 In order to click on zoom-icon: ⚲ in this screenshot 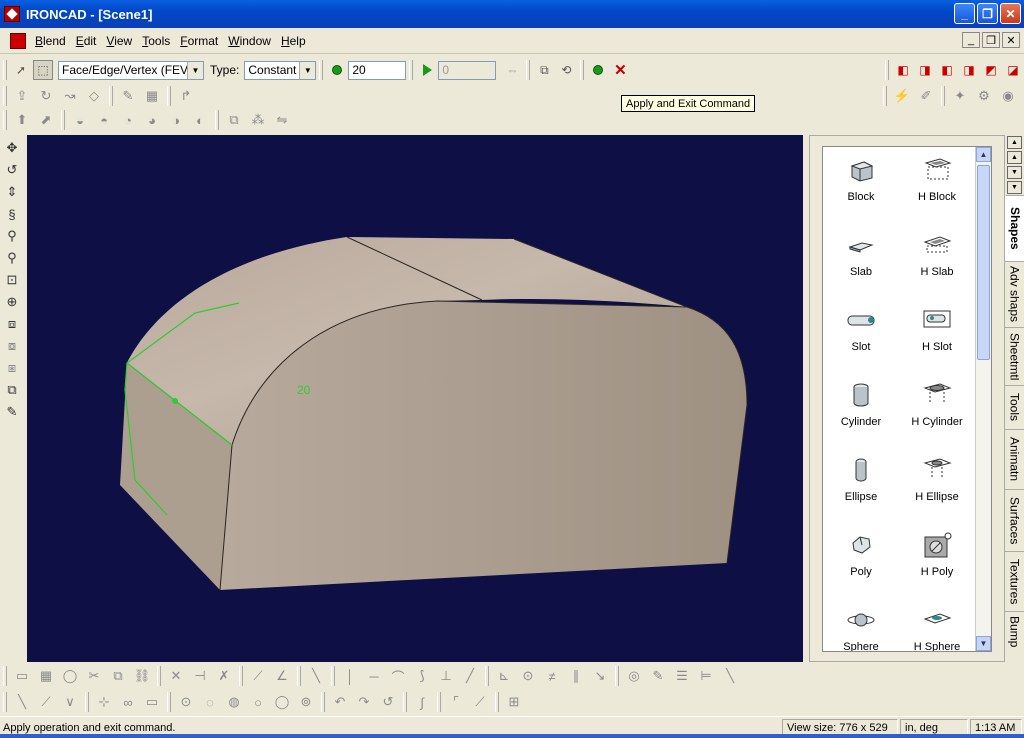, I will do `click(12, 236)`.